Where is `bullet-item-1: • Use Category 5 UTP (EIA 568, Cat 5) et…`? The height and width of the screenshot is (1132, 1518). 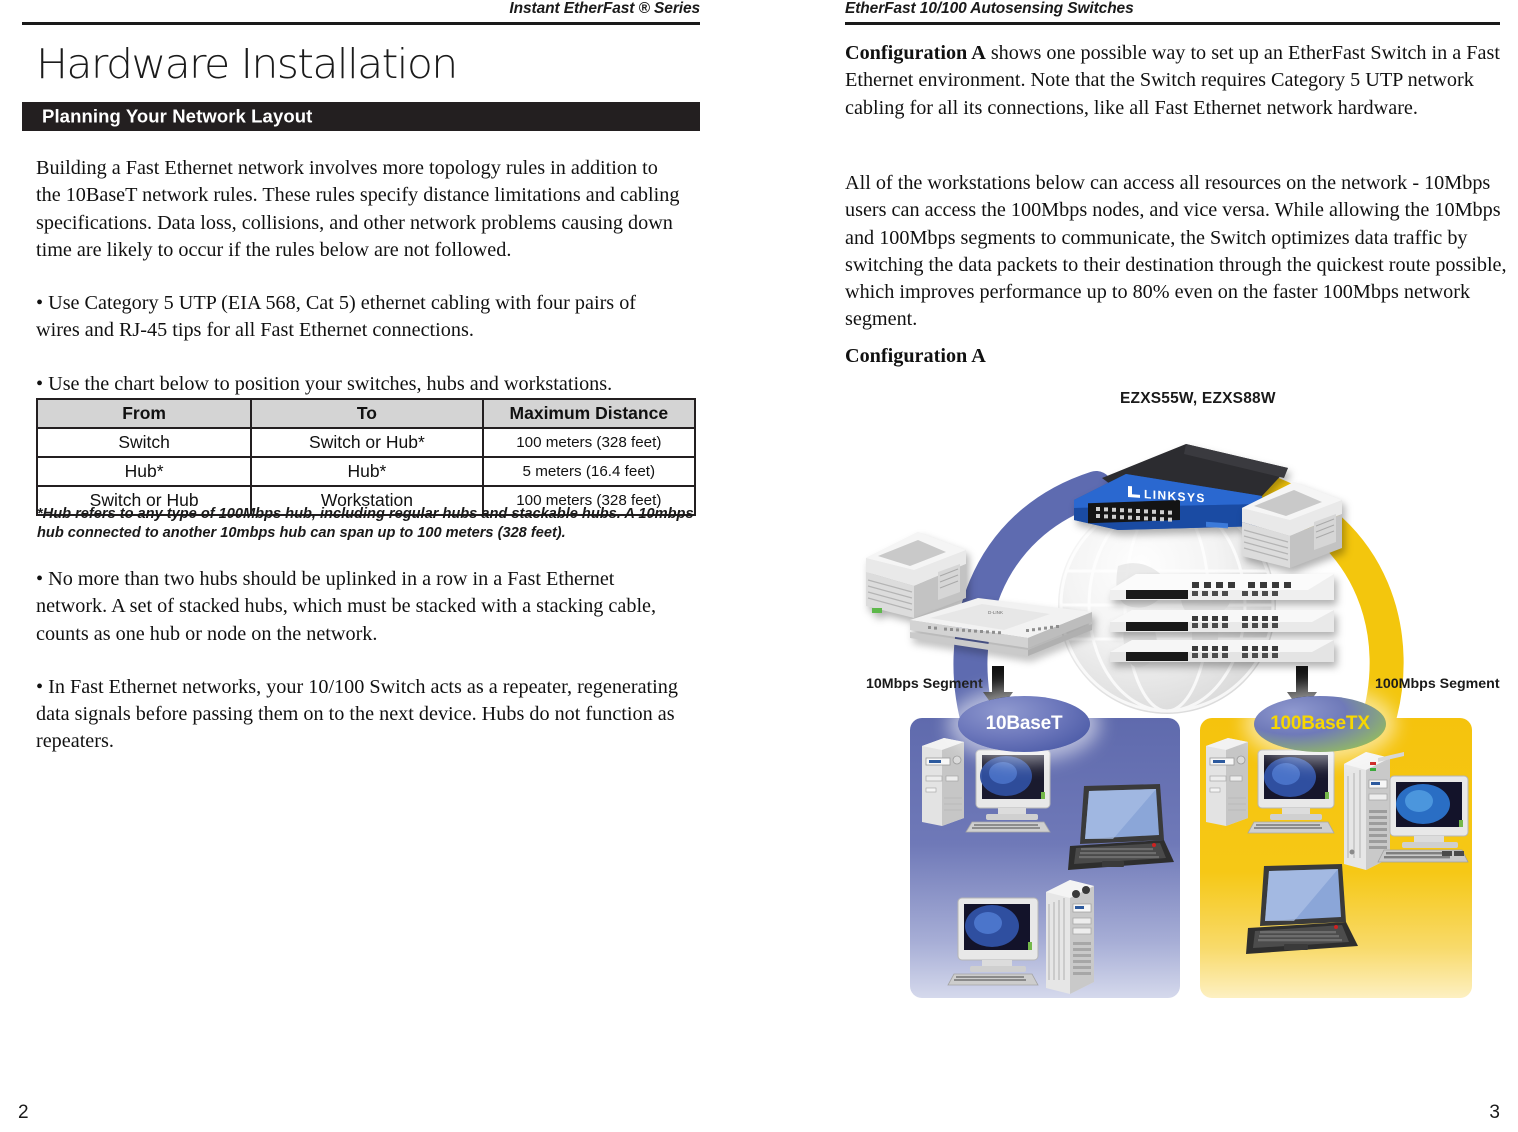 bullet-item-1: • Use Category 5 UTP (EIA 568, Cat 5) et… is located at coordinates (336, 317).